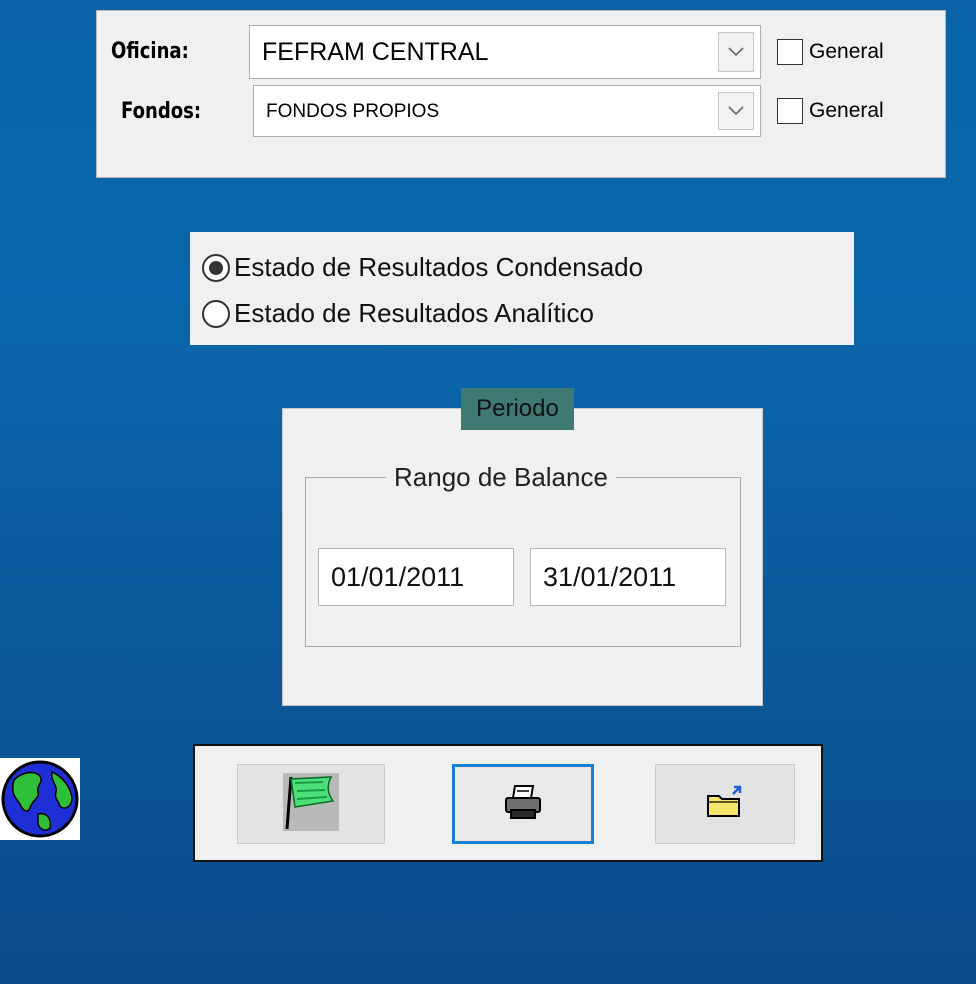 The image size is (976, 984). I want to click on printer-icon, so click(523, 804).